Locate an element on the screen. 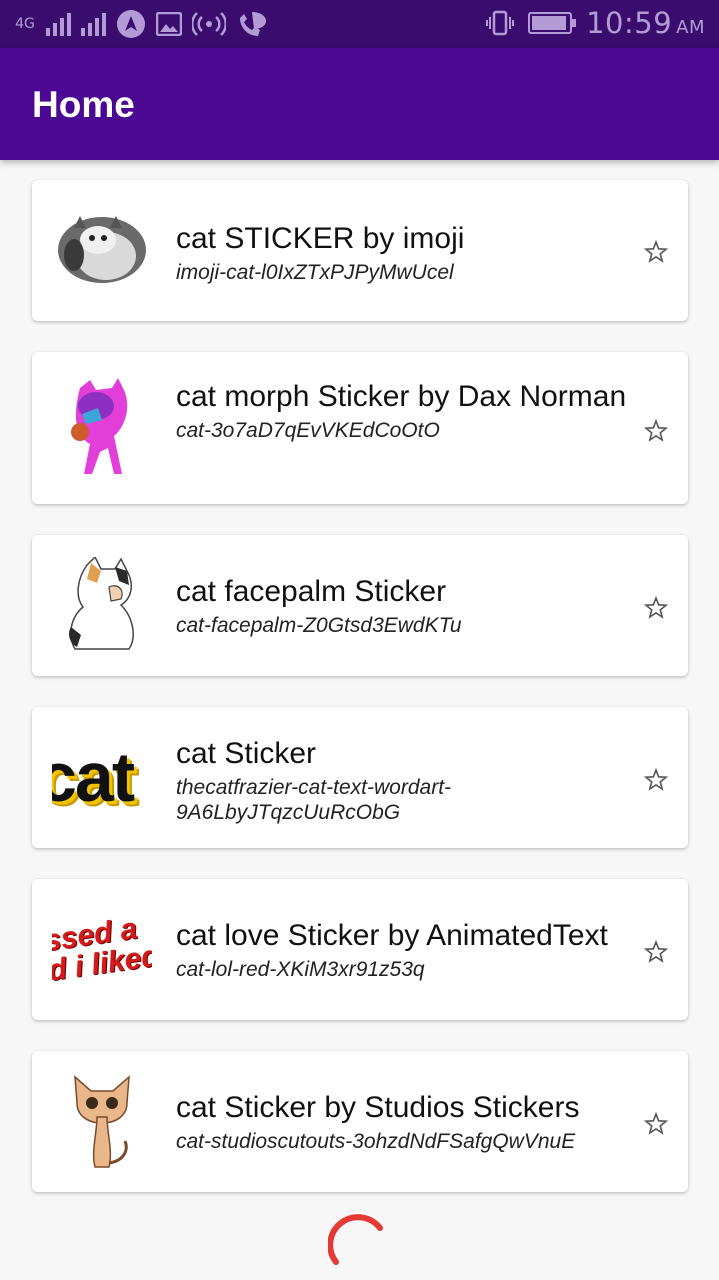 The height and width of the screenshot is (1280, 719). cat-love-thumbnail: ssed a d i liked is located at coordinates (102, 949).